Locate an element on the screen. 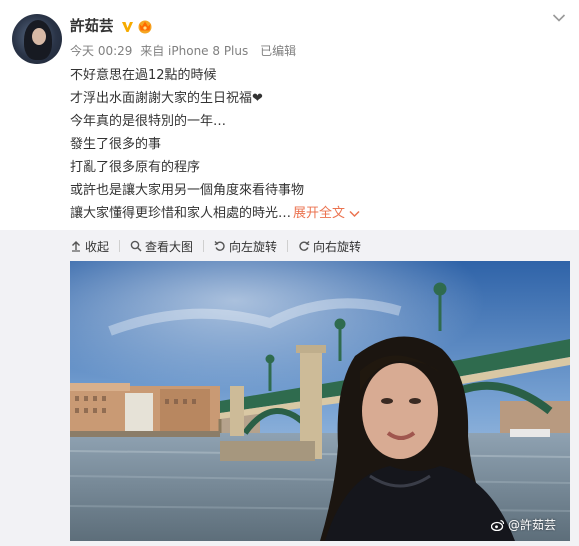 This screenshot has width=579, height=546. post-line: 才浮出水面謝謝大家的生日祝福❤ is located at coordinates (166, 98).